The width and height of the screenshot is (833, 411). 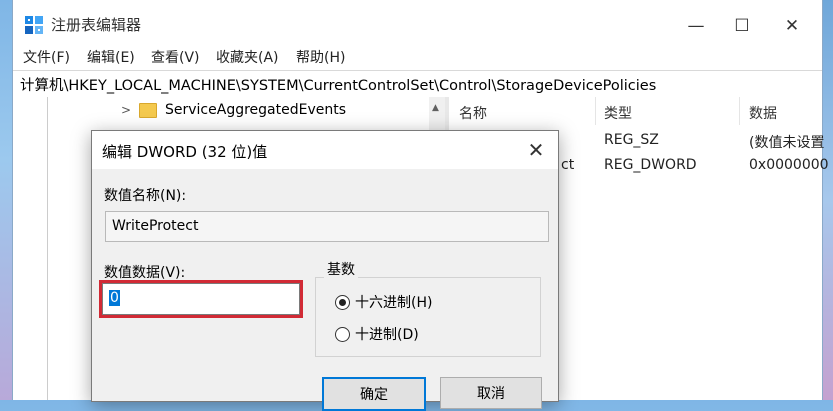 What do you see at coordinates (34, 25) in the screenshot?
I see `regedit-app-icon` at bounding box center [34, 25].